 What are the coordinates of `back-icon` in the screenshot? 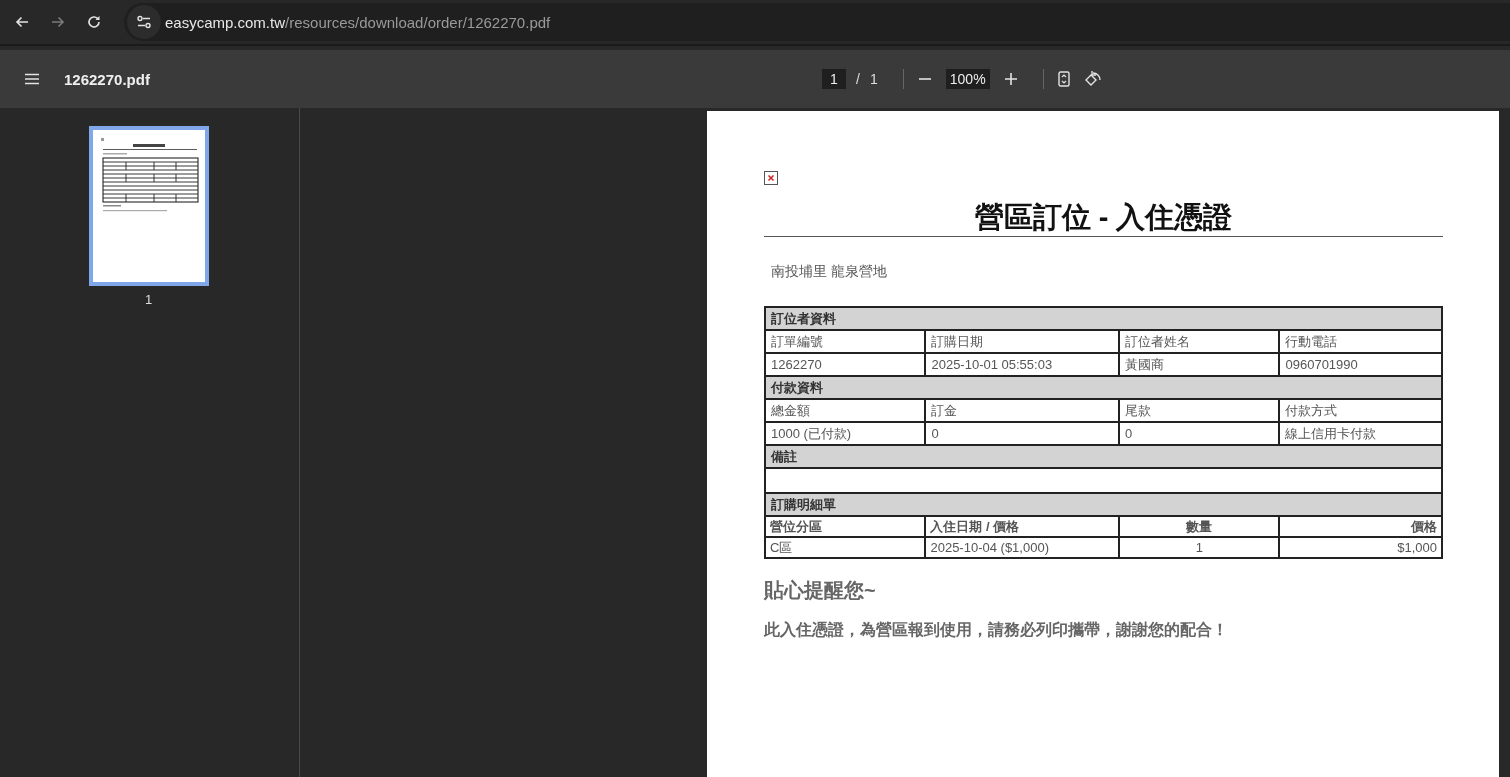 It's located at (22, 22).